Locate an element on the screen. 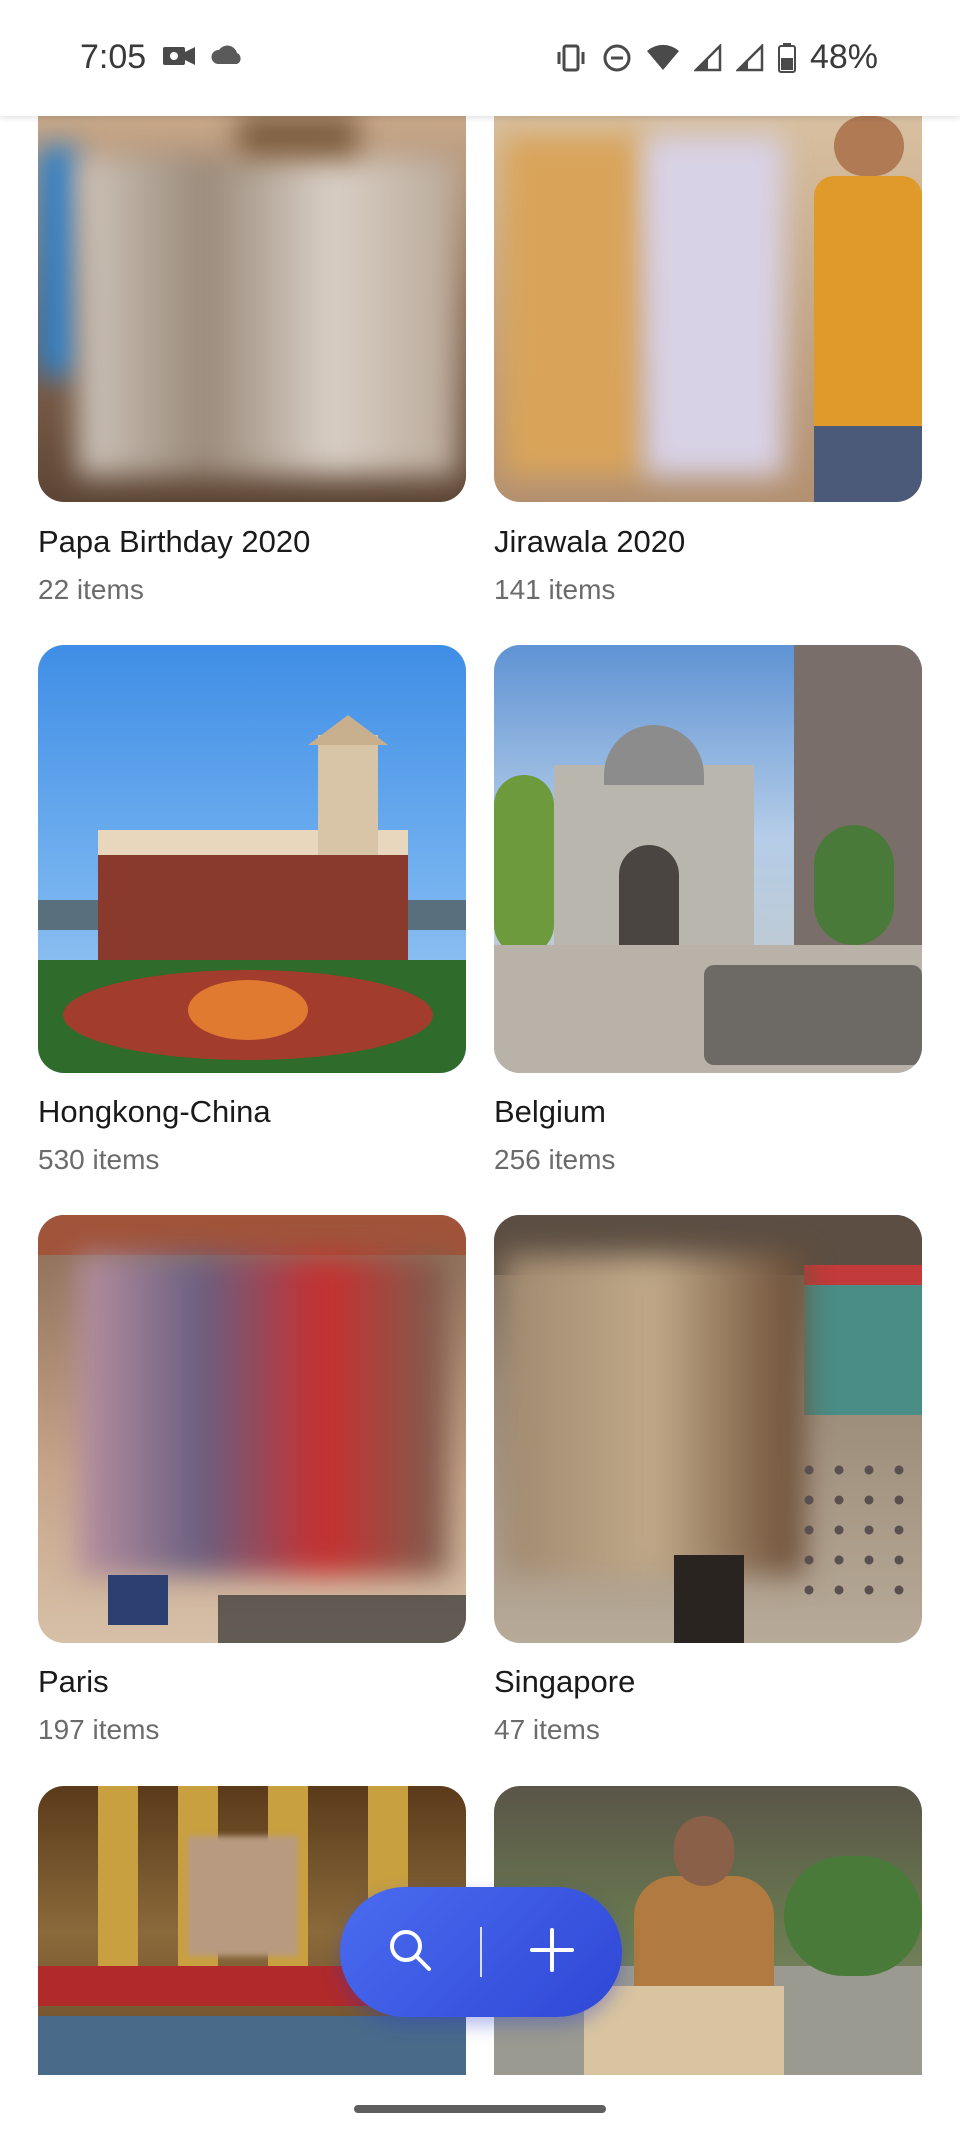 The image size is (960, 2133). add-button is located at coordinates (552, 1952).